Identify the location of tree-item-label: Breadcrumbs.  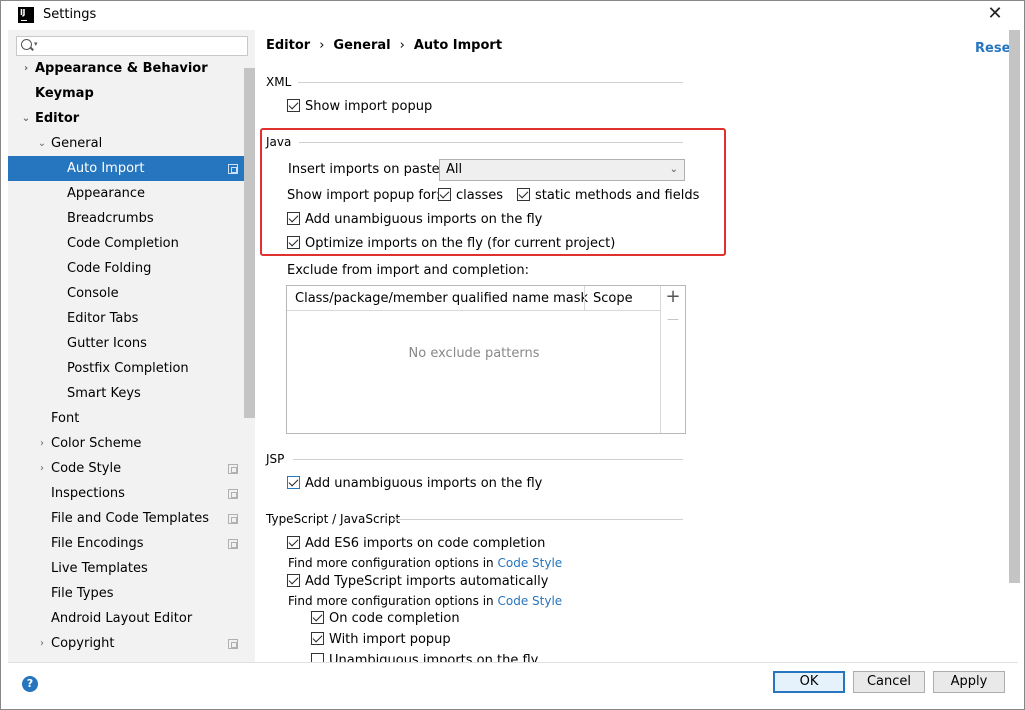
(110, 218).